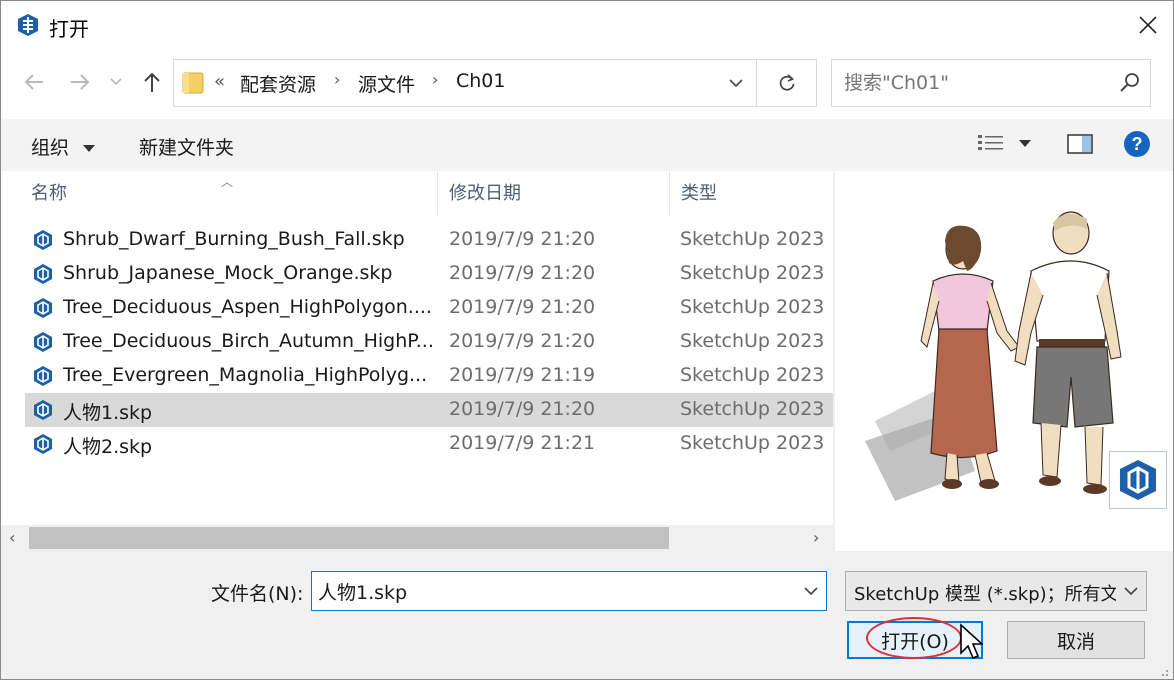 The image size is (1174, 680). Describe the element at coordinates (429, 410) in the screenshot. I see `file-row: 人物1.skp 2019/7/9 21:20 SketchUp 2023` at that location.